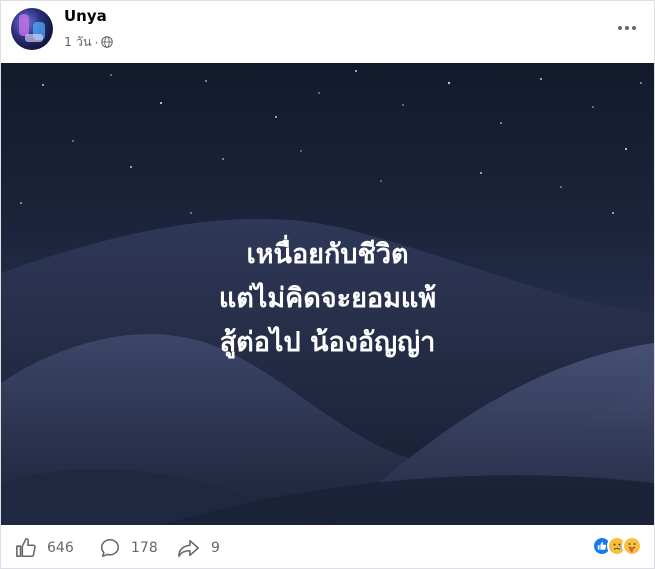 The height and width of the screenshot is (569, 655). I want to click on author-name: Unya, so click(85, 16).